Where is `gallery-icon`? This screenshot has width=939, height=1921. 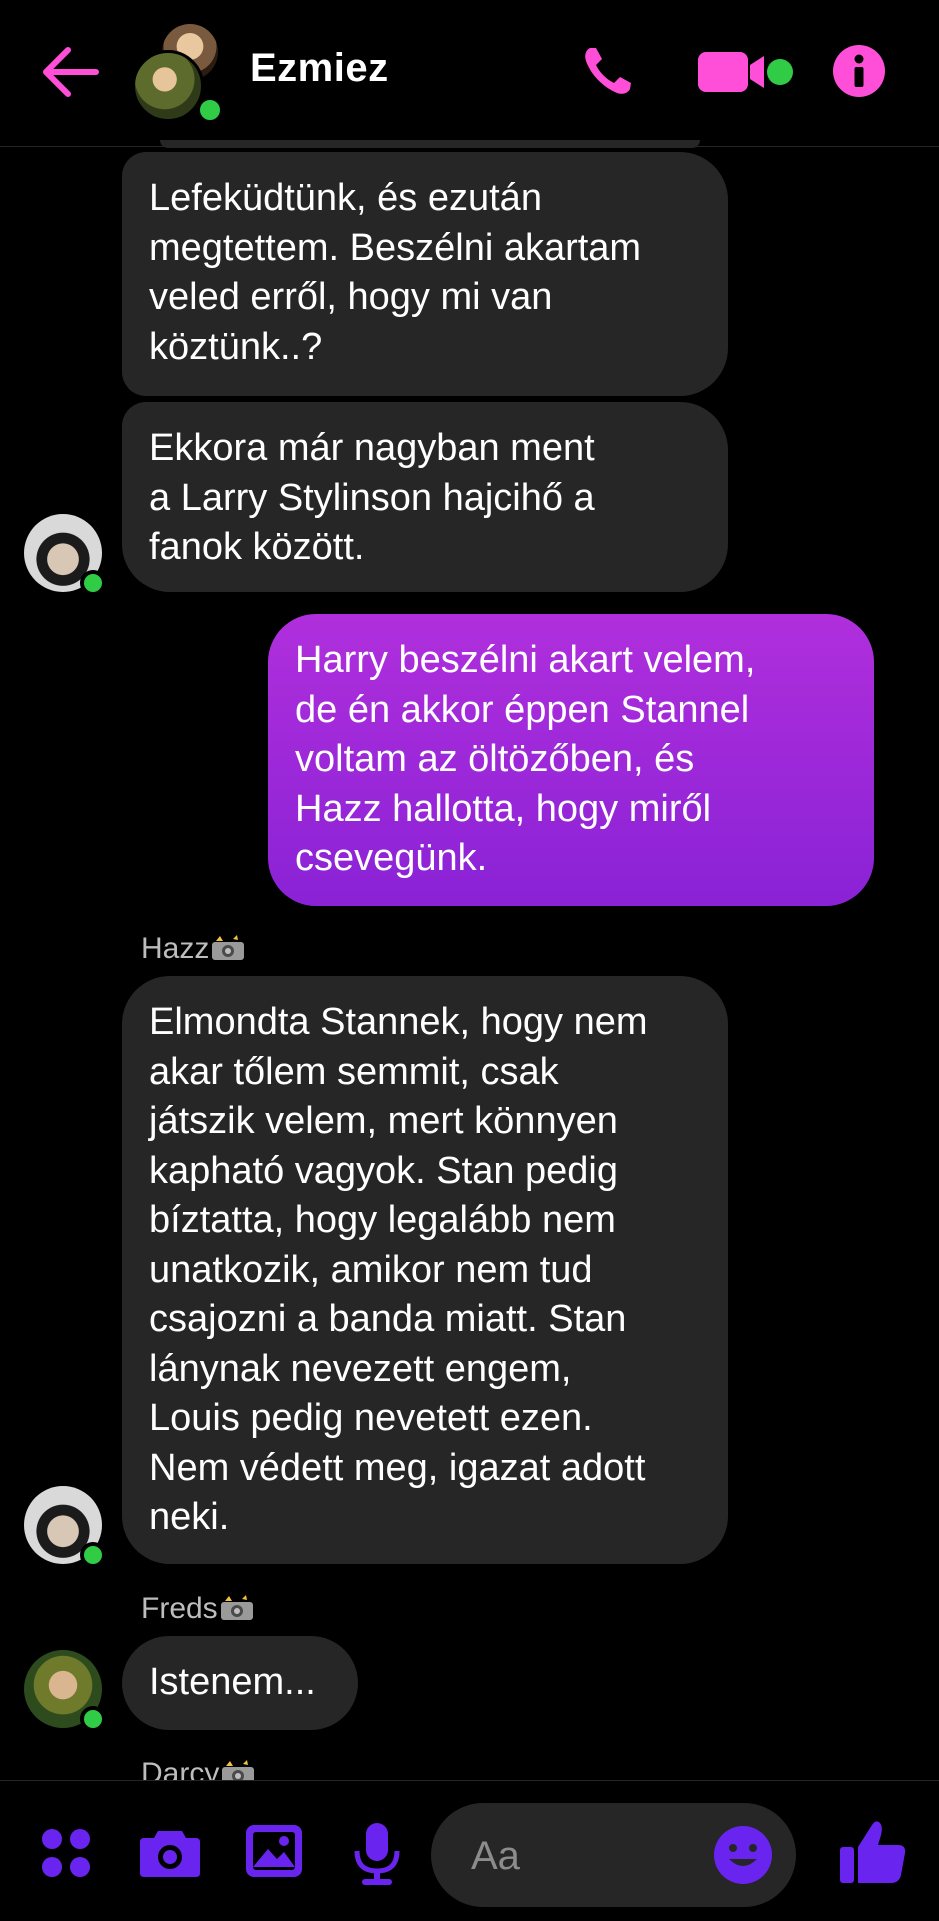
gallery-icon is located at coordinates (274, 1851).